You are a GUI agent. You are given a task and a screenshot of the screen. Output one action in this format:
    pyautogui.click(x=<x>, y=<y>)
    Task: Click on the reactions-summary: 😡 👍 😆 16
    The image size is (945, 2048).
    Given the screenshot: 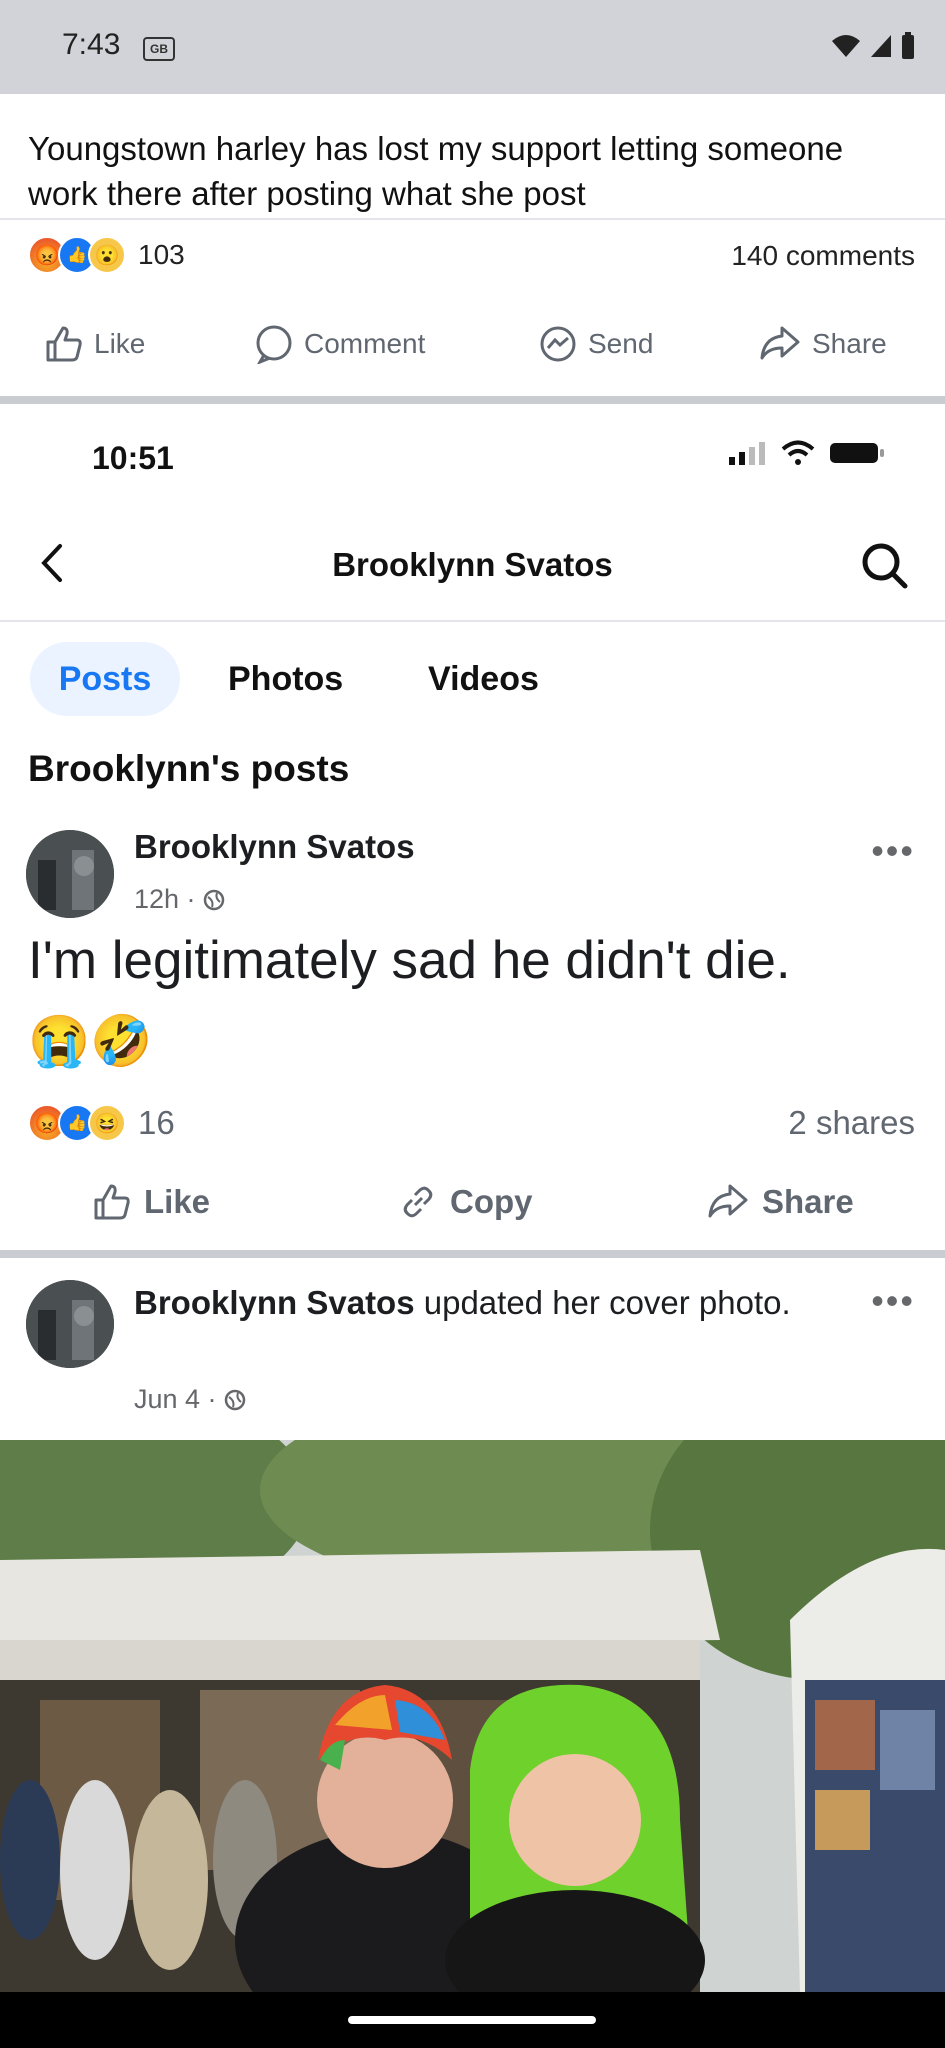 What is the action you would take?
    pyautogui.click(x=101, y=1123)
    